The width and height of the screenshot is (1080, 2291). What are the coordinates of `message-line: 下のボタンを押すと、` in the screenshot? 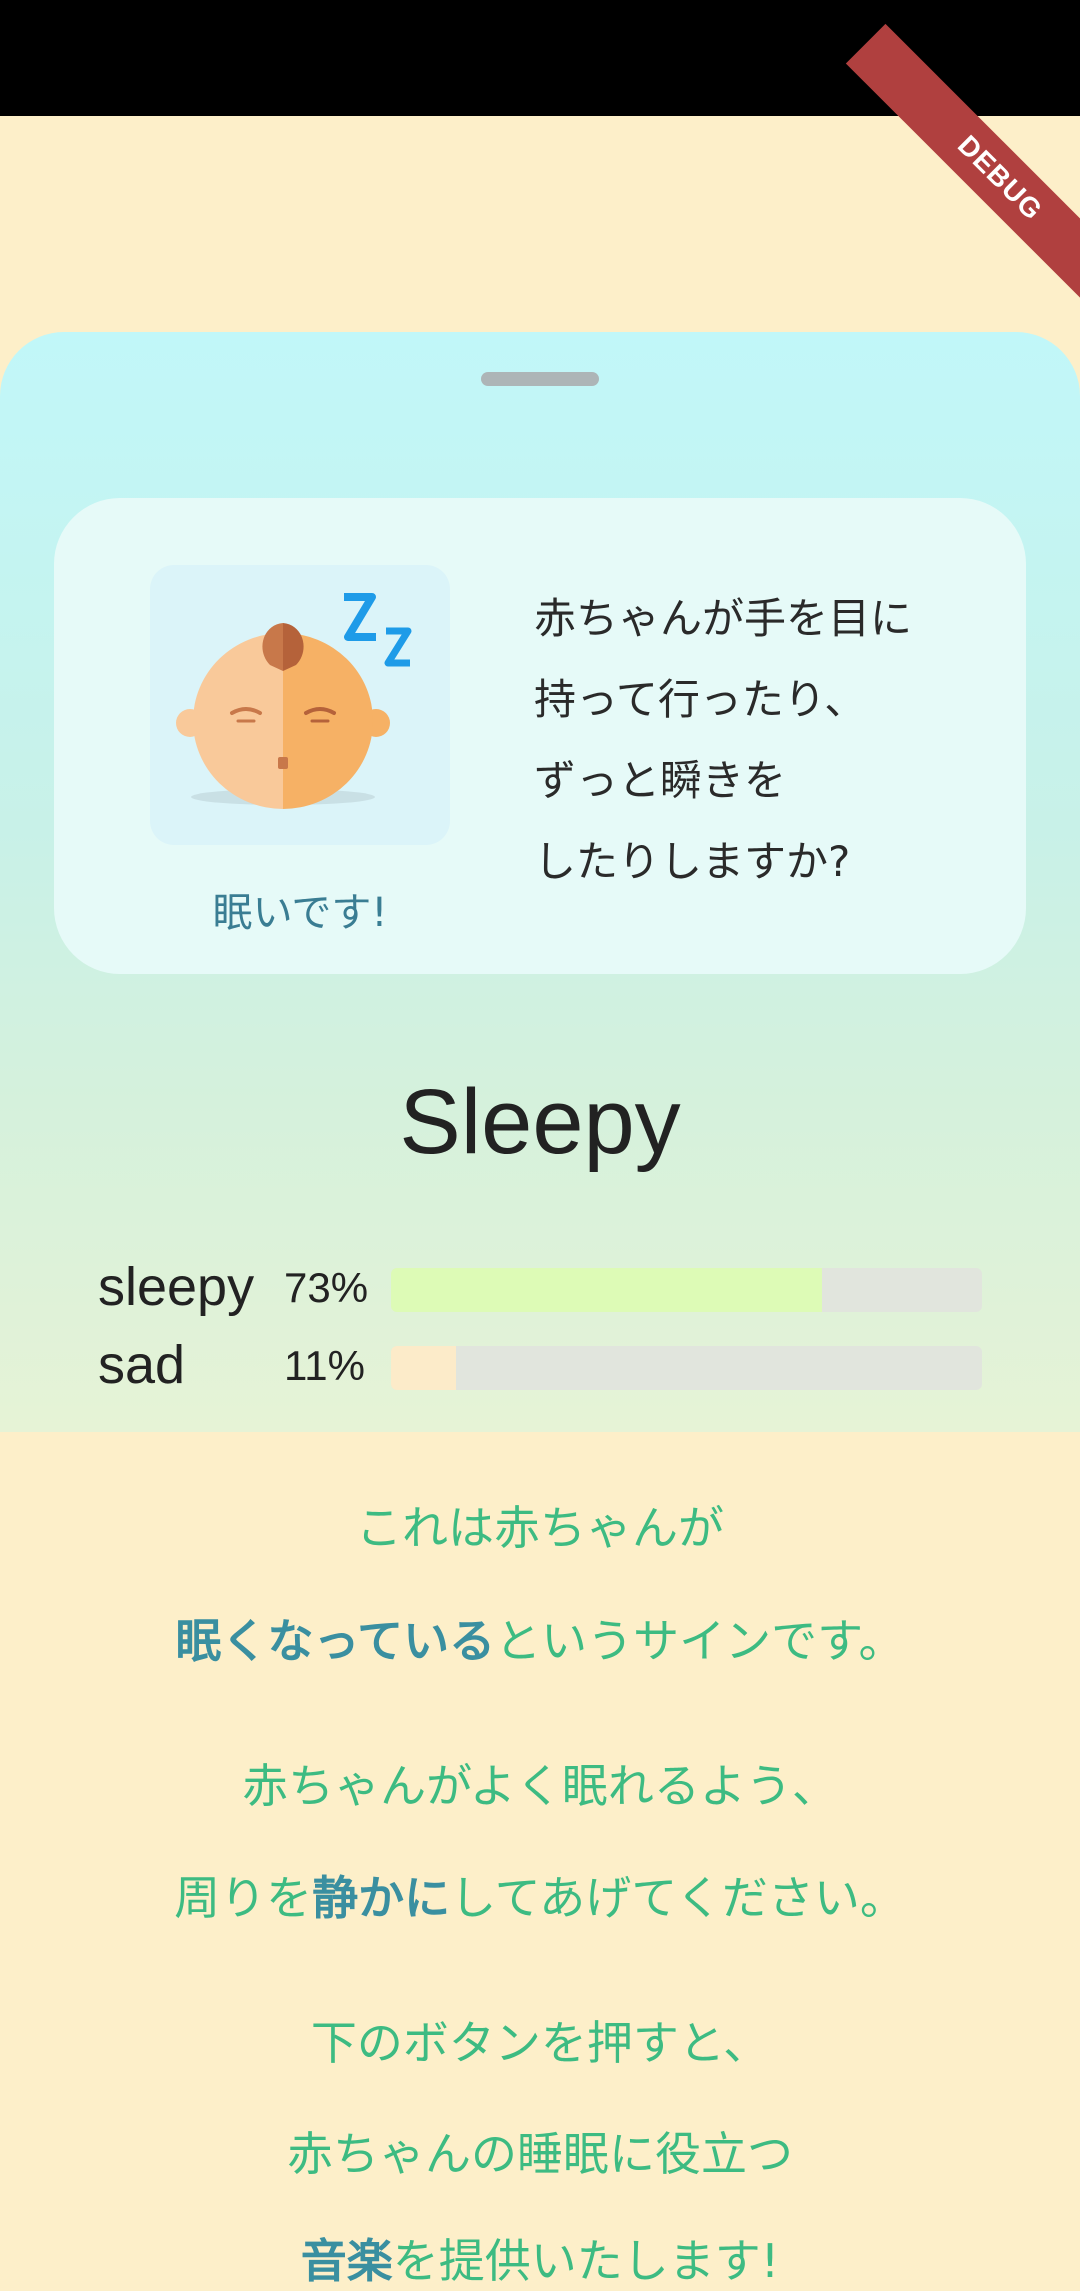 It's located at (540, 2043).